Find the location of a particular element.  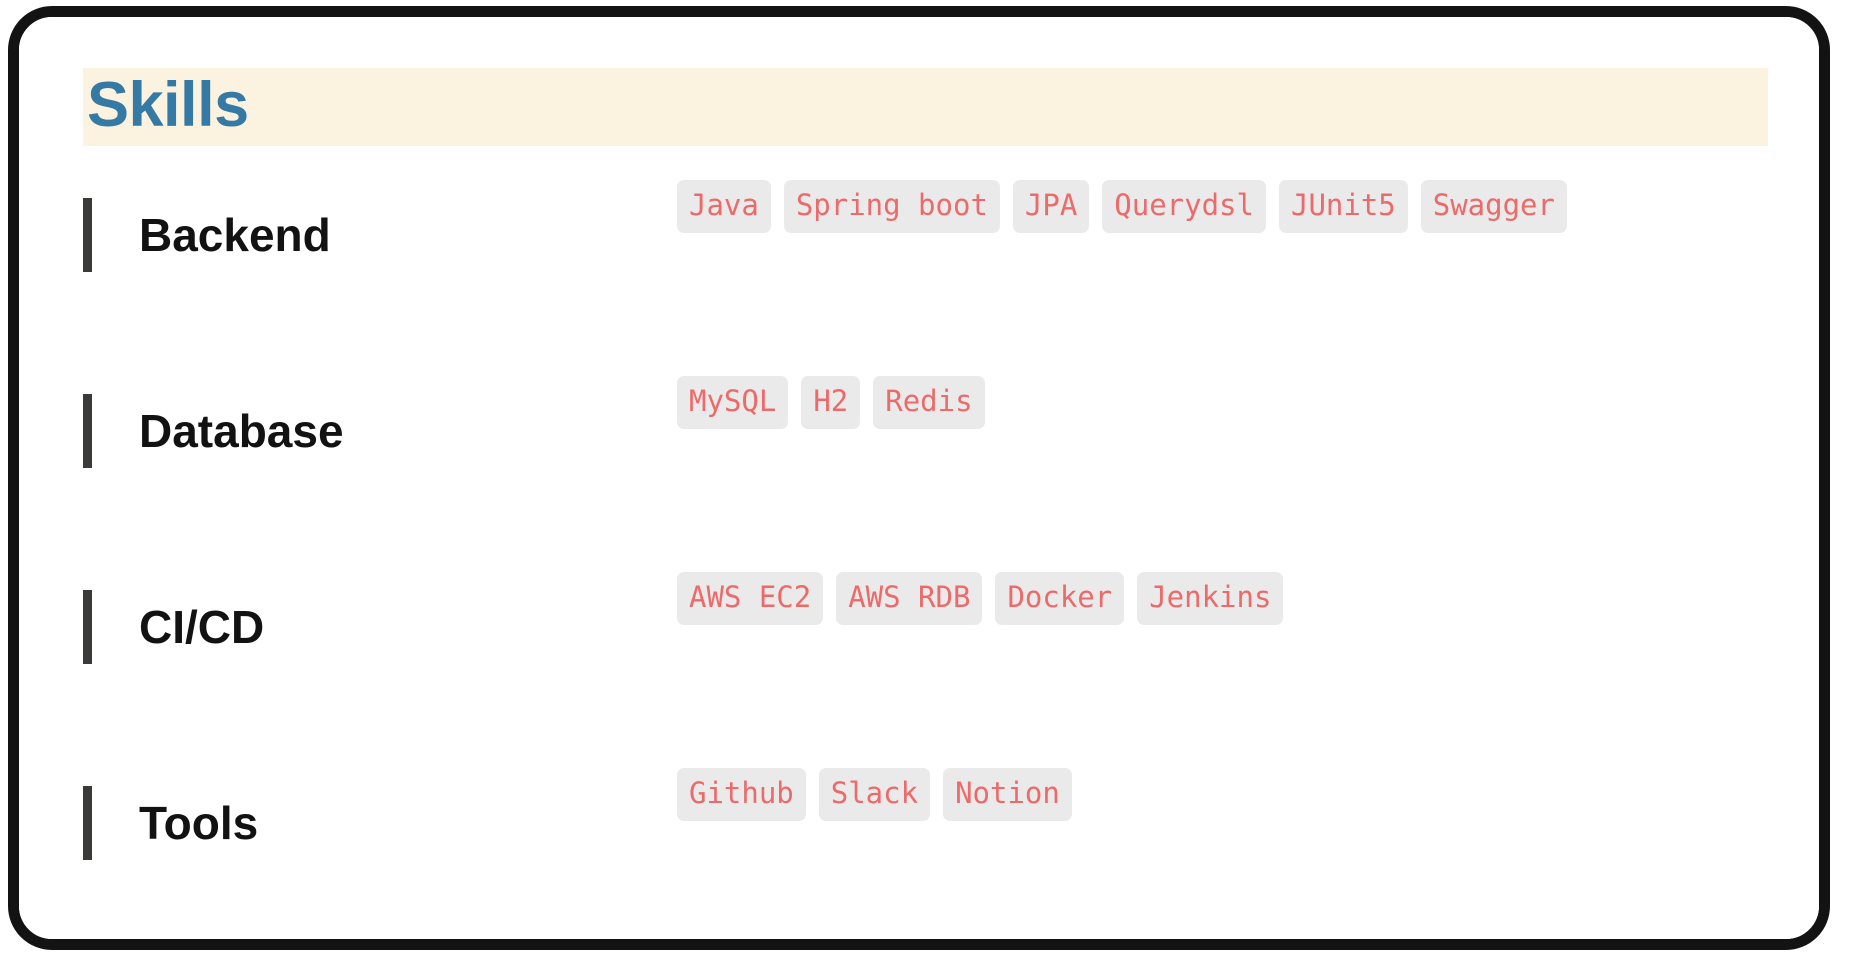

skill-group-label: Backend is located at coordinates (235, 235).